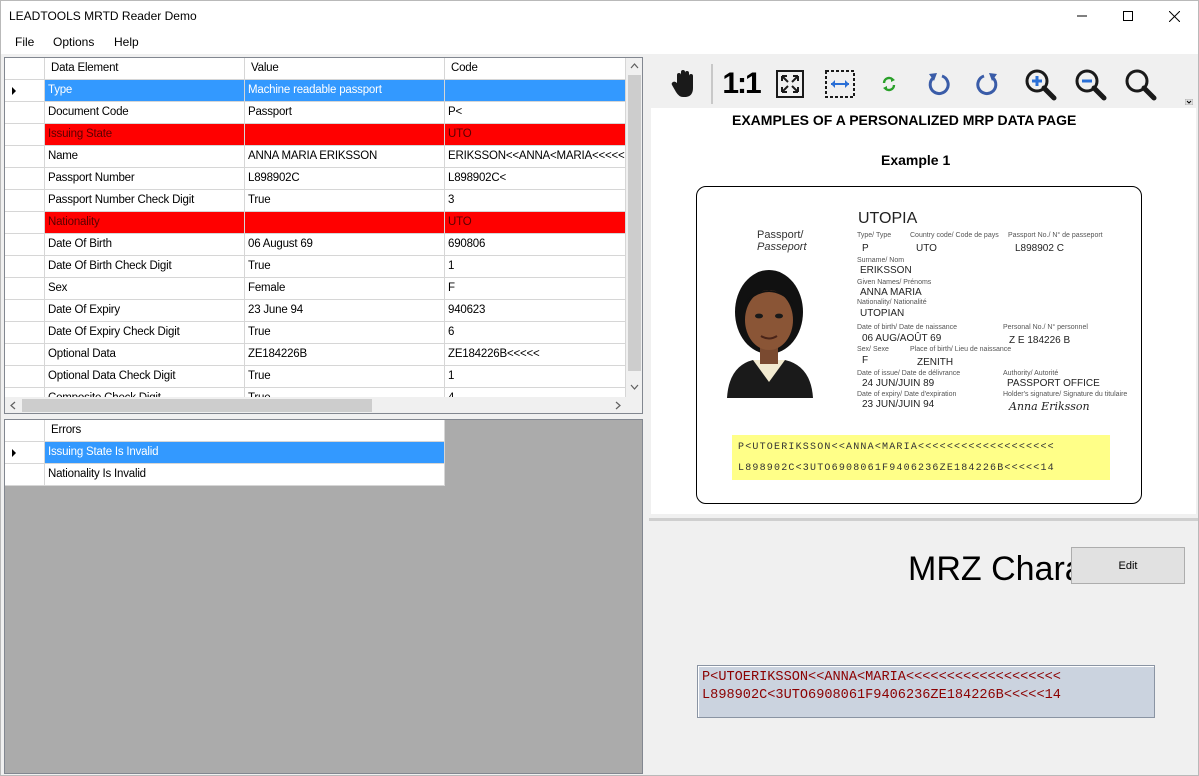 This screenshot has width=1199, height=776. I want to click on column-header: Data Element, so click(145, 69).